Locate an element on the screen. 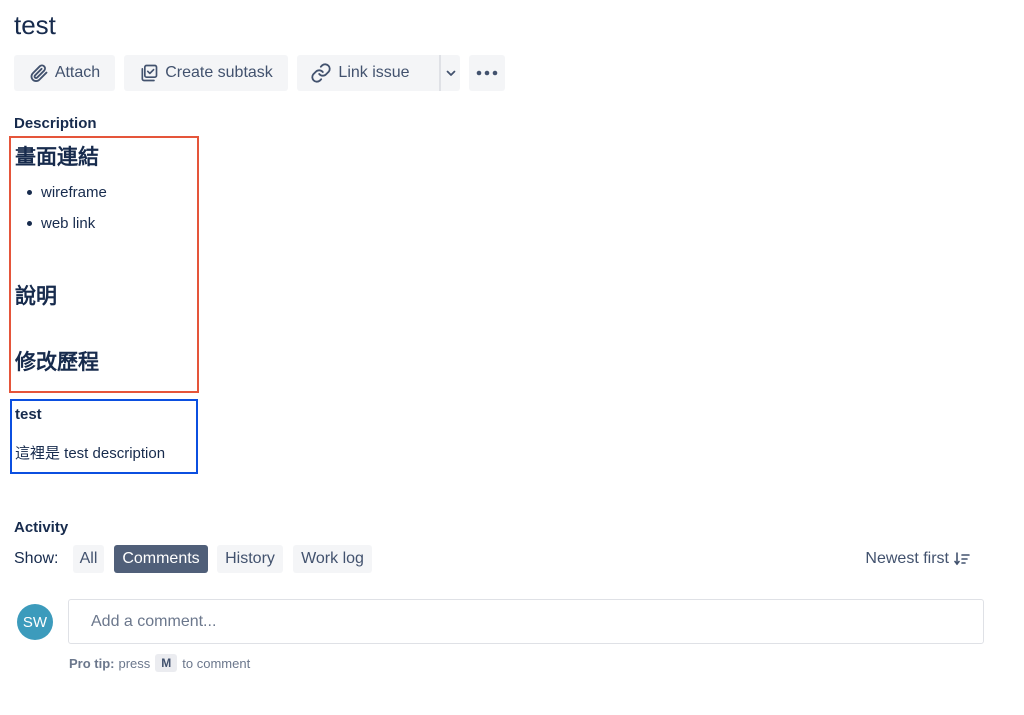  filter-all-button: All is located at coordinates (88, 559).